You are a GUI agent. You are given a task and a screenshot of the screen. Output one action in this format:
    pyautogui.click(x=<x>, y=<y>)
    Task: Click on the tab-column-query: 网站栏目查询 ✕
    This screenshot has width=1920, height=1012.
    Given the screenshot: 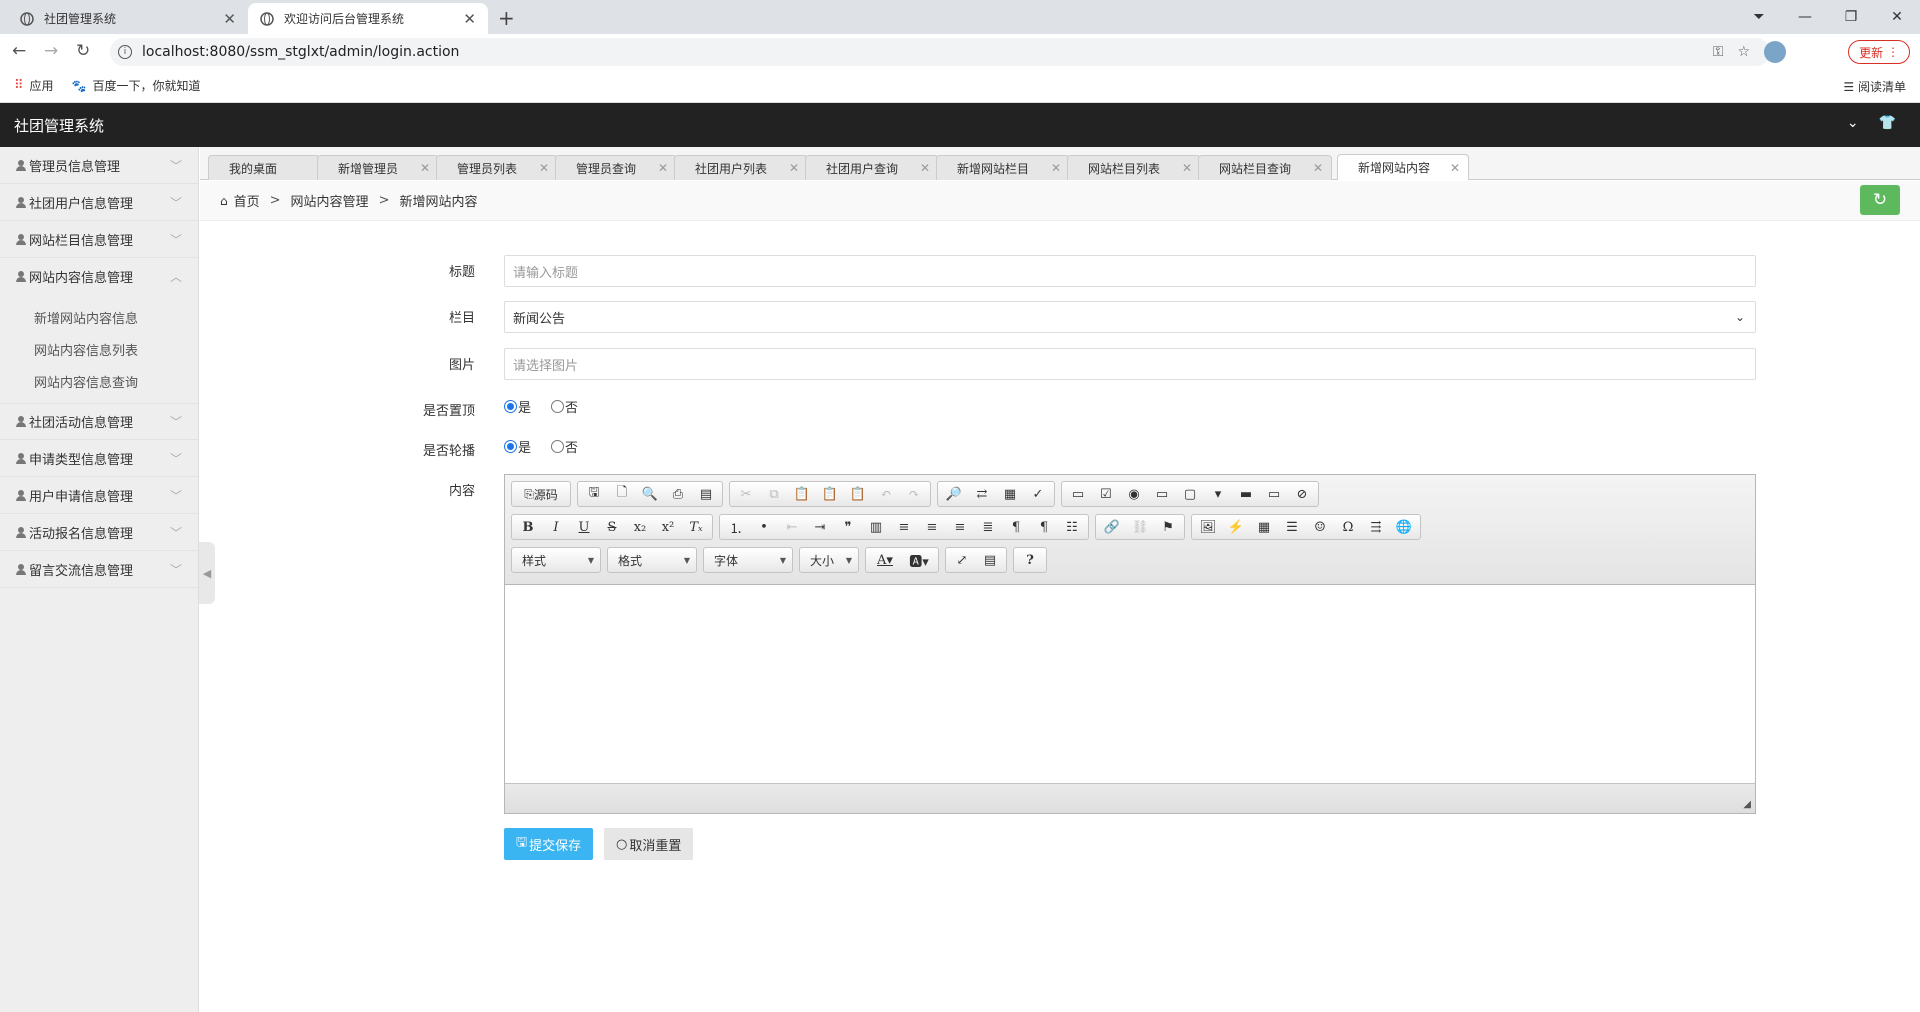 What is the action you would take?
    pyautogui.click(x=1265, y=167)
    